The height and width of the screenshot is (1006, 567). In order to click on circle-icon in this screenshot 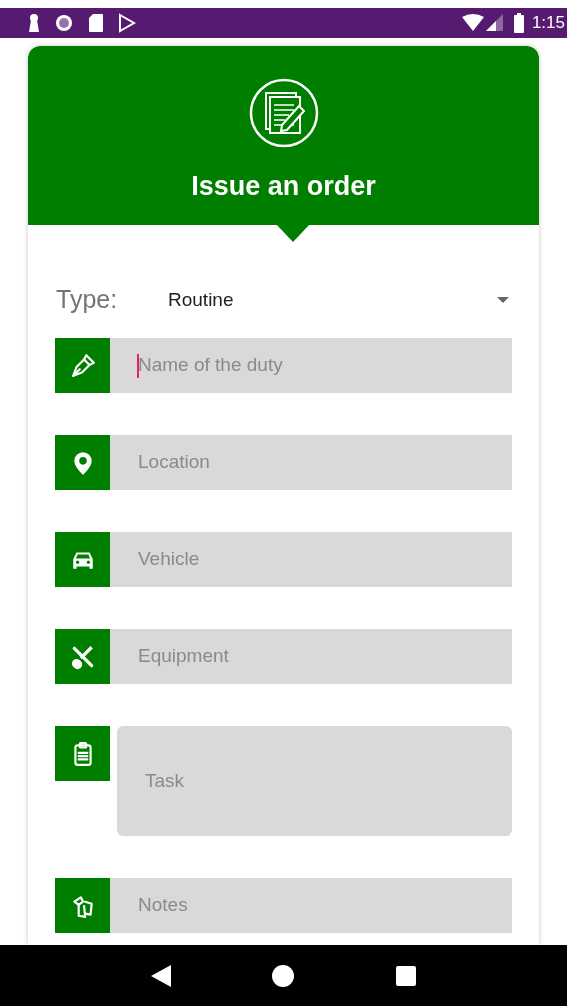, I will do `click(64, 23)`.